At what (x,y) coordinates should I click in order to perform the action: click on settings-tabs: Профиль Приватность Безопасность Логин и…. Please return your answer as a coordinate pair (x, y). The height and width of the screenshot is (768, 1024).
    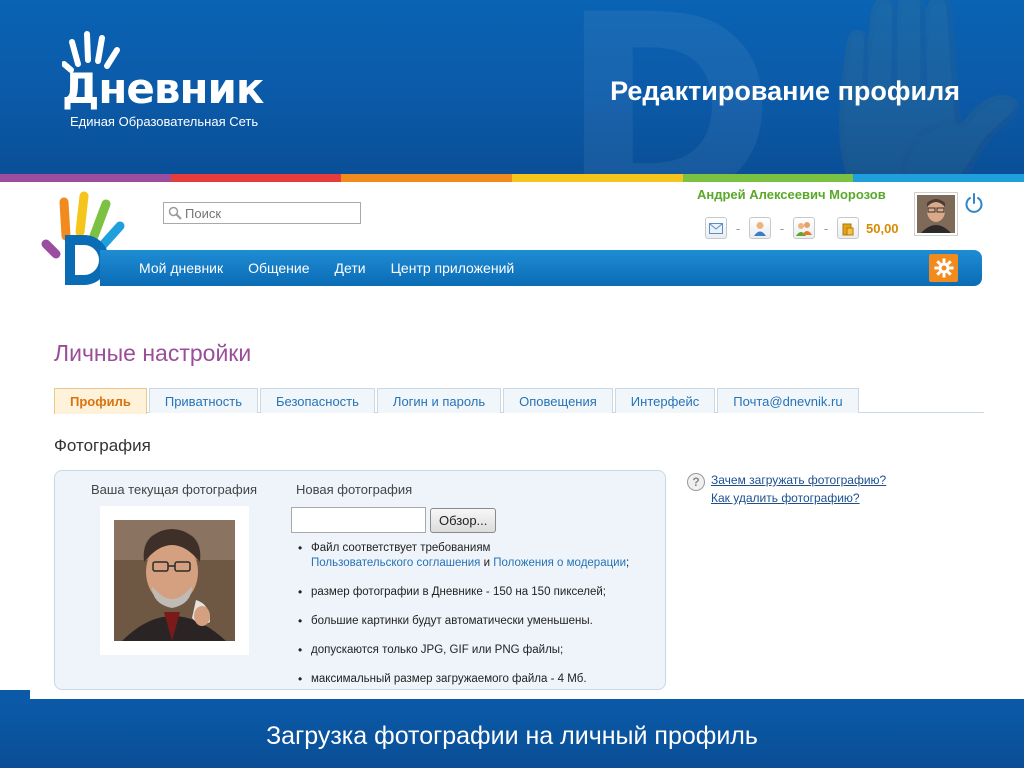
    Looking at the image, I should click on (519, 401).